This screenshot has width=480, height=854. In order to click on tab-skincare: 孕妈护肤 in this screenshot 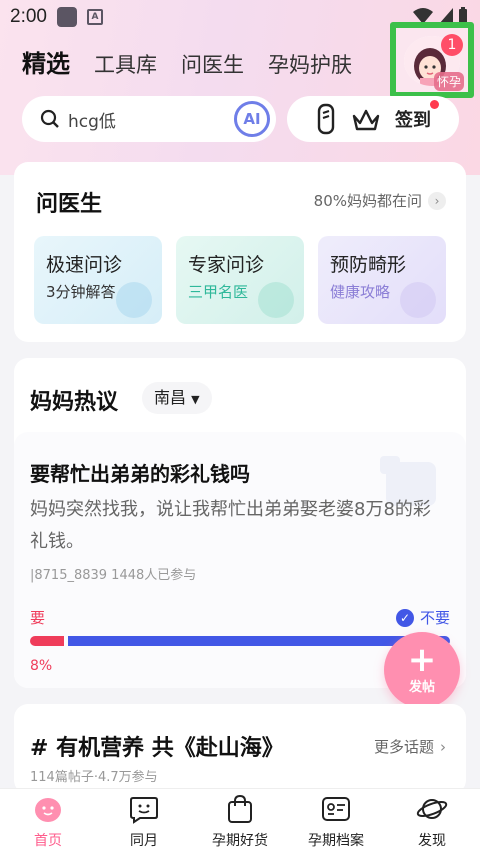, I will do `click(310, 64)`.